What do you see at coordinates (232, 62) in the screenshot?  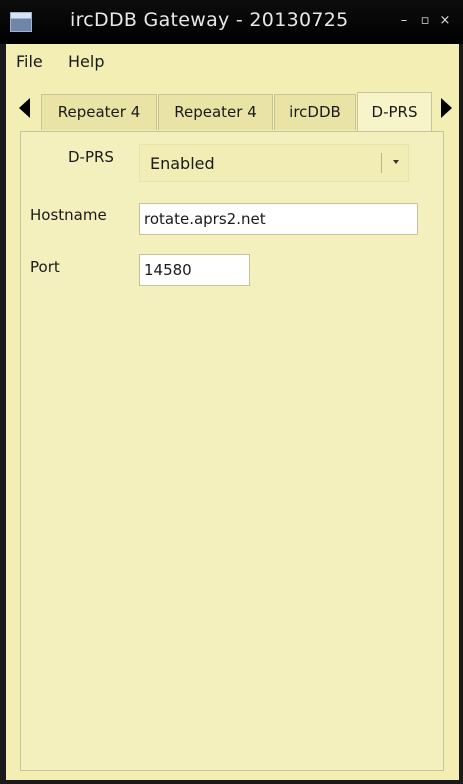 I see `menu-bar: File Help` at bounding box center [232, 62].